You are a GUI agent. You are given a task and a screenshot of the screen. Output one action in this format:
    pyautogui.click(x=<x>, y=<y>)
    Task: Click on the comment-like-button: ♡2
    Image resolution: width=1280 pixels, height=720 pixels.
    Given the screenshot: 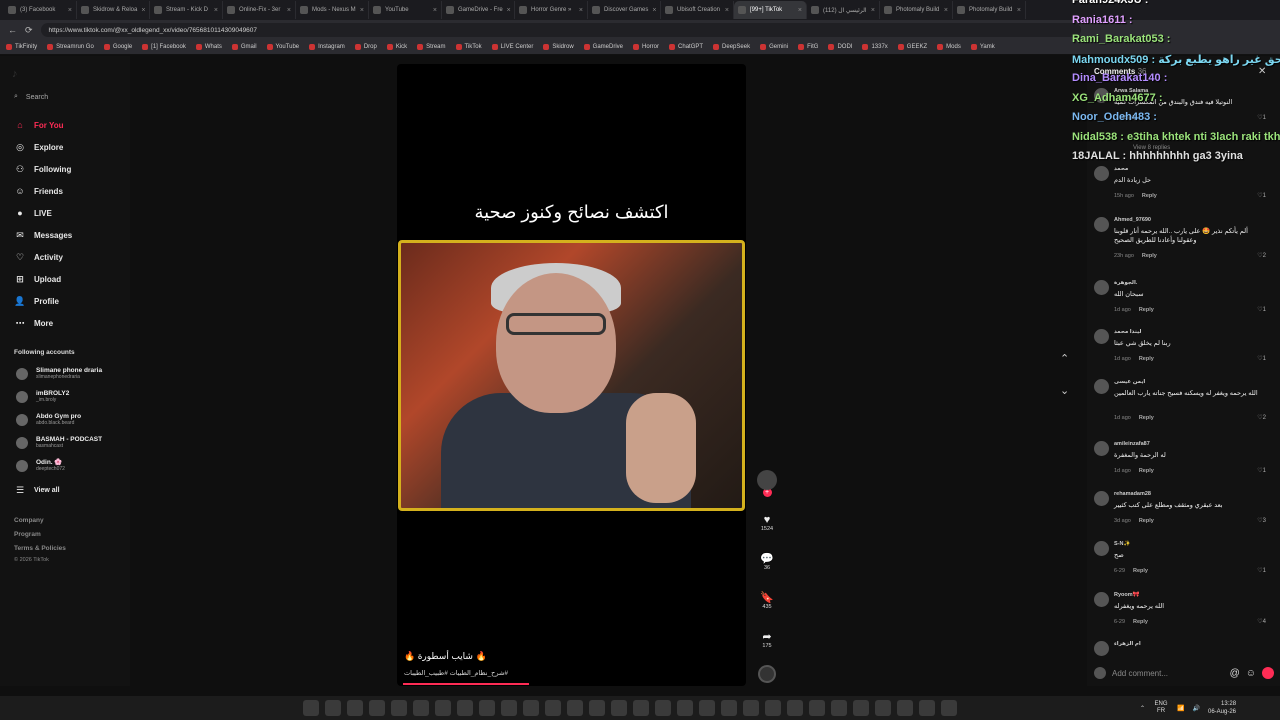 What is the action you would take?
    pyautogui.click(x=1261, y=255)
    